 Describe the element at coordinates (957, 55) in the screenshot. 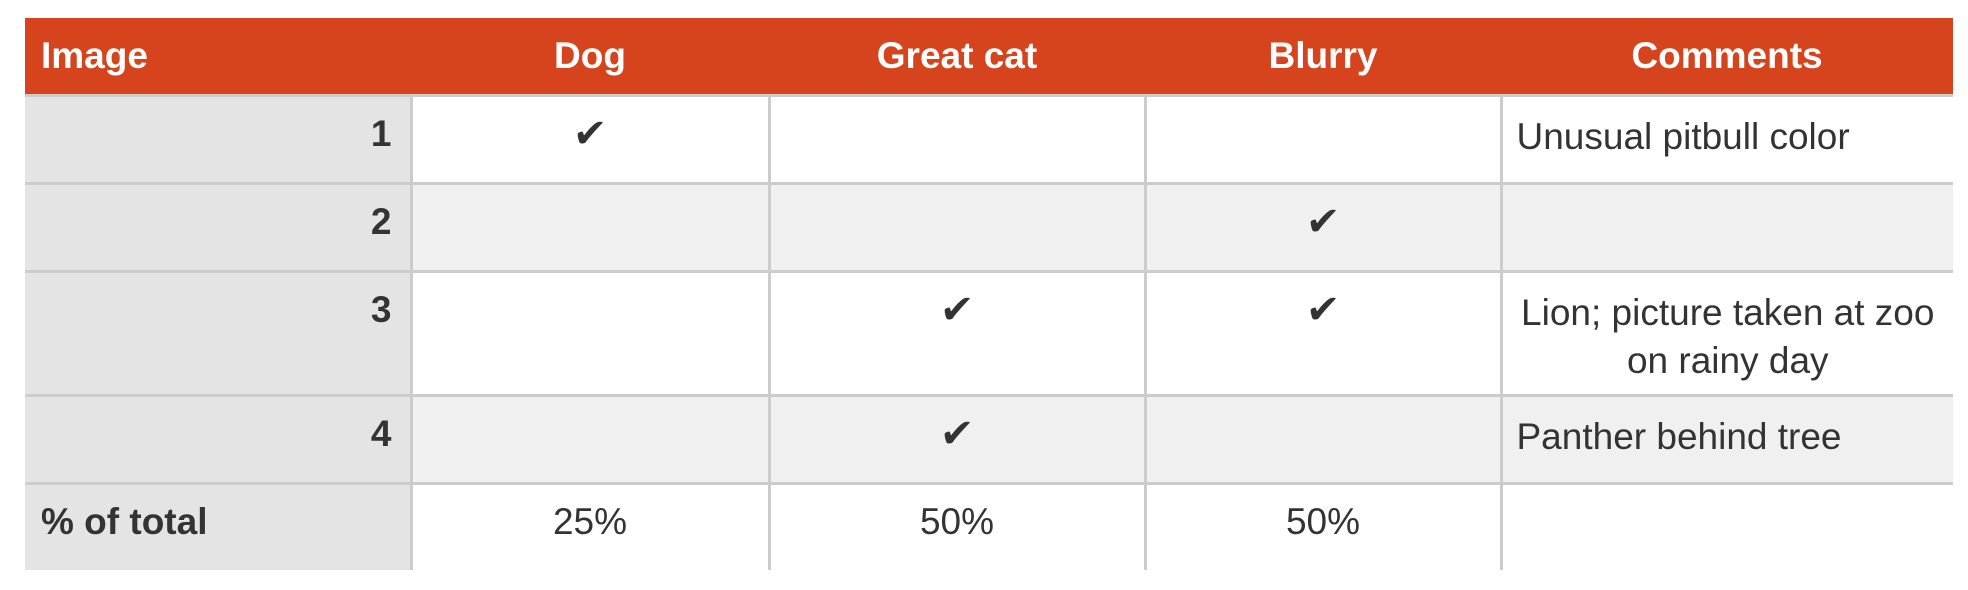

I see `column-header-great-cat: Great cat` at that location.